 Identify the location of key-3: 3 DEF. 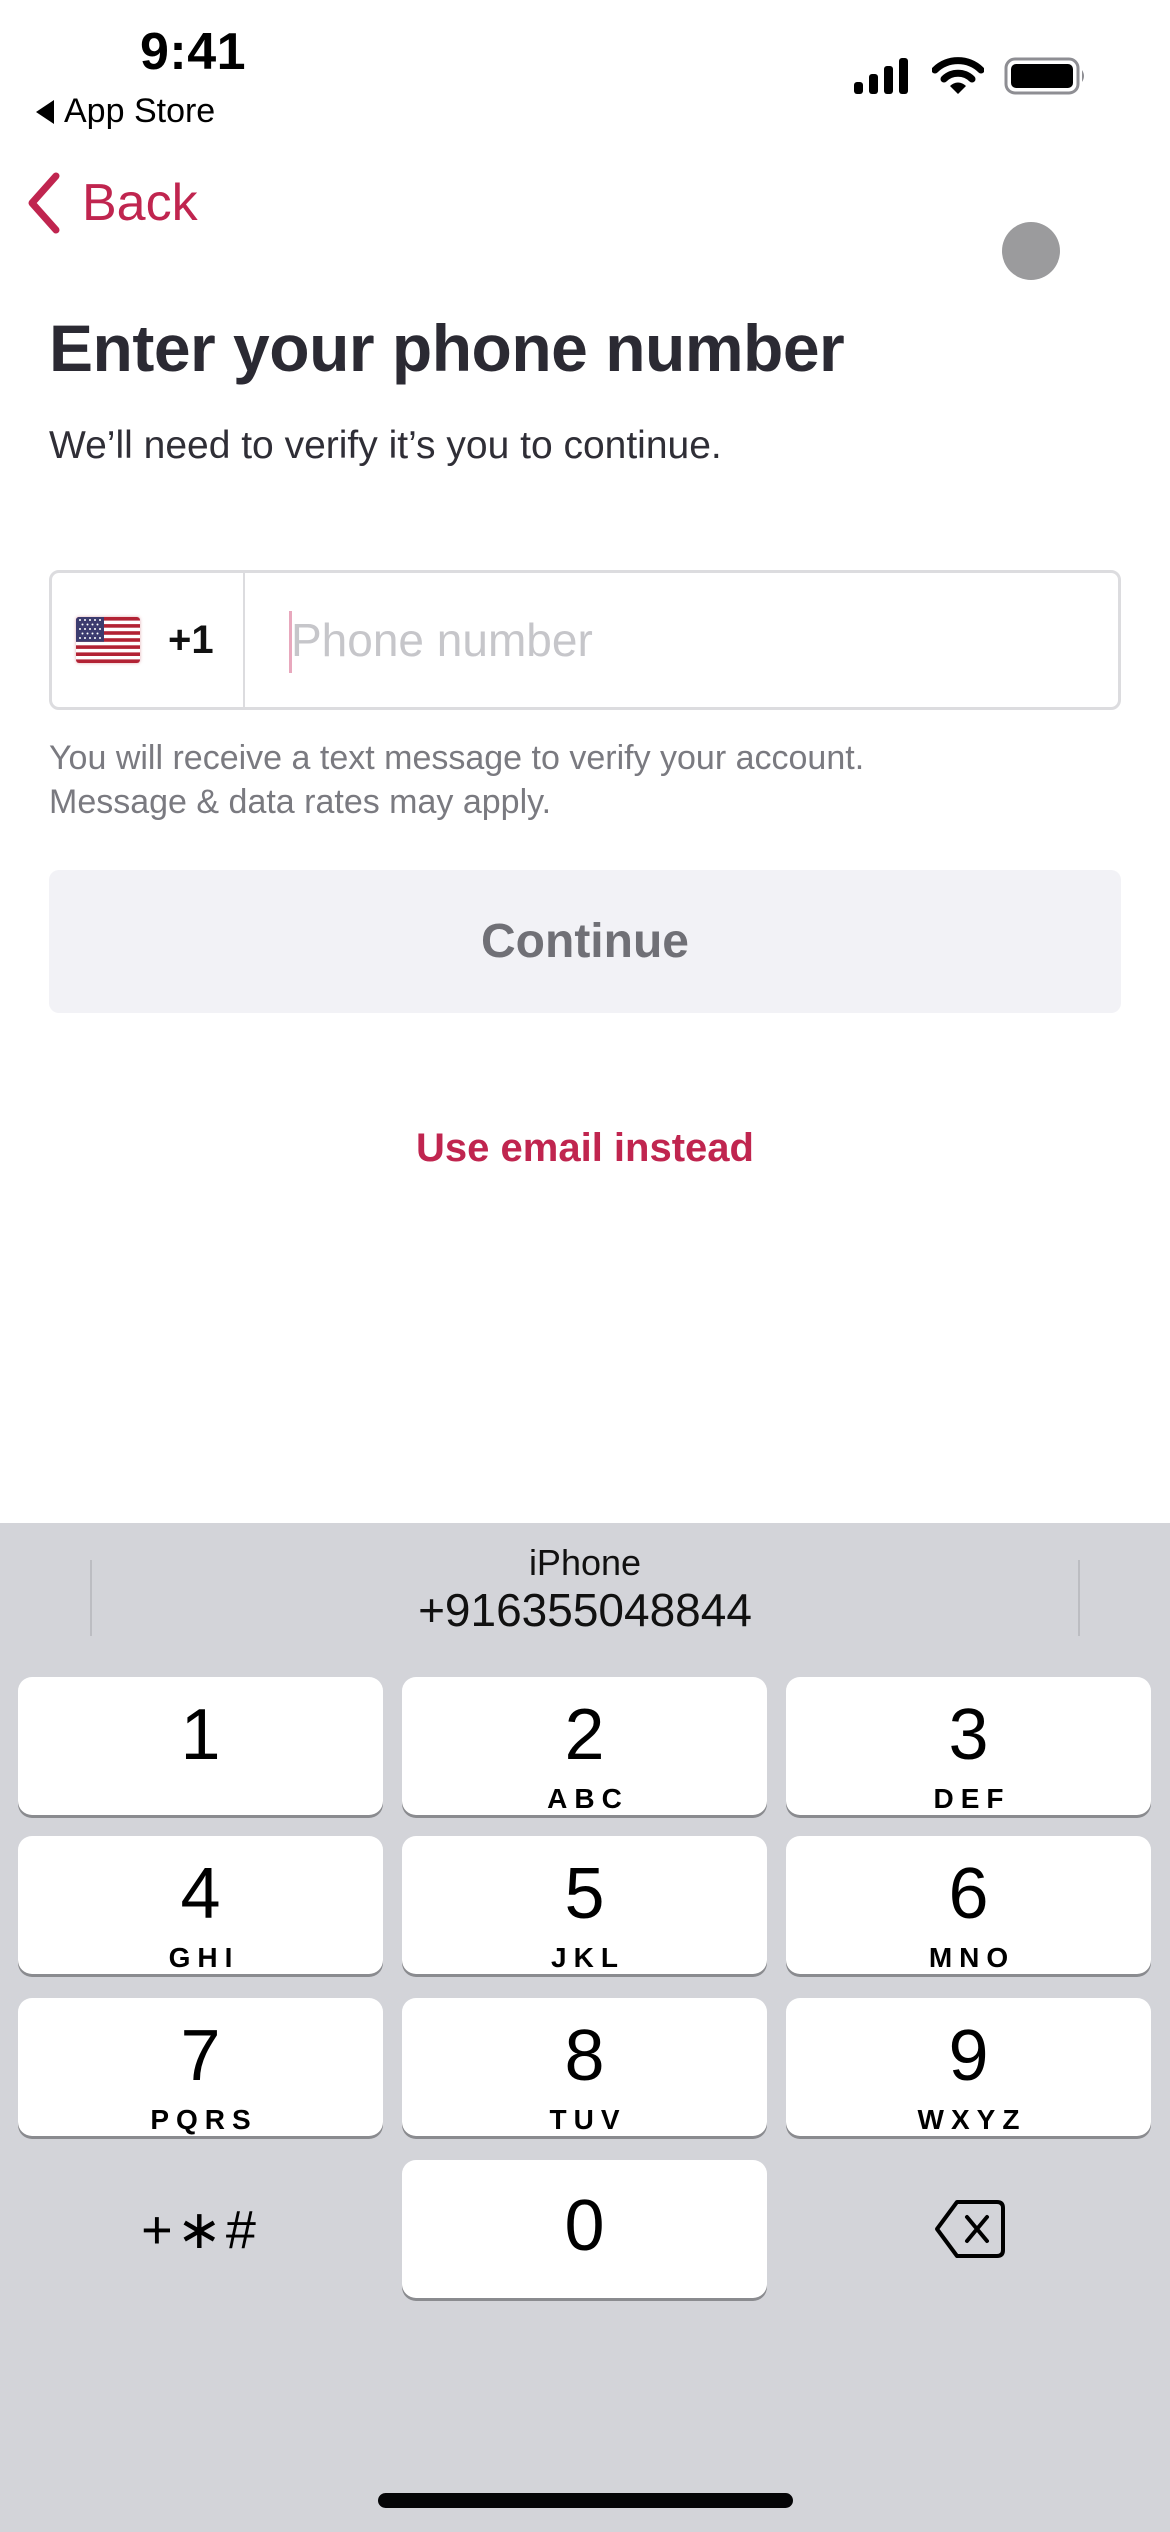
(968, 1746).